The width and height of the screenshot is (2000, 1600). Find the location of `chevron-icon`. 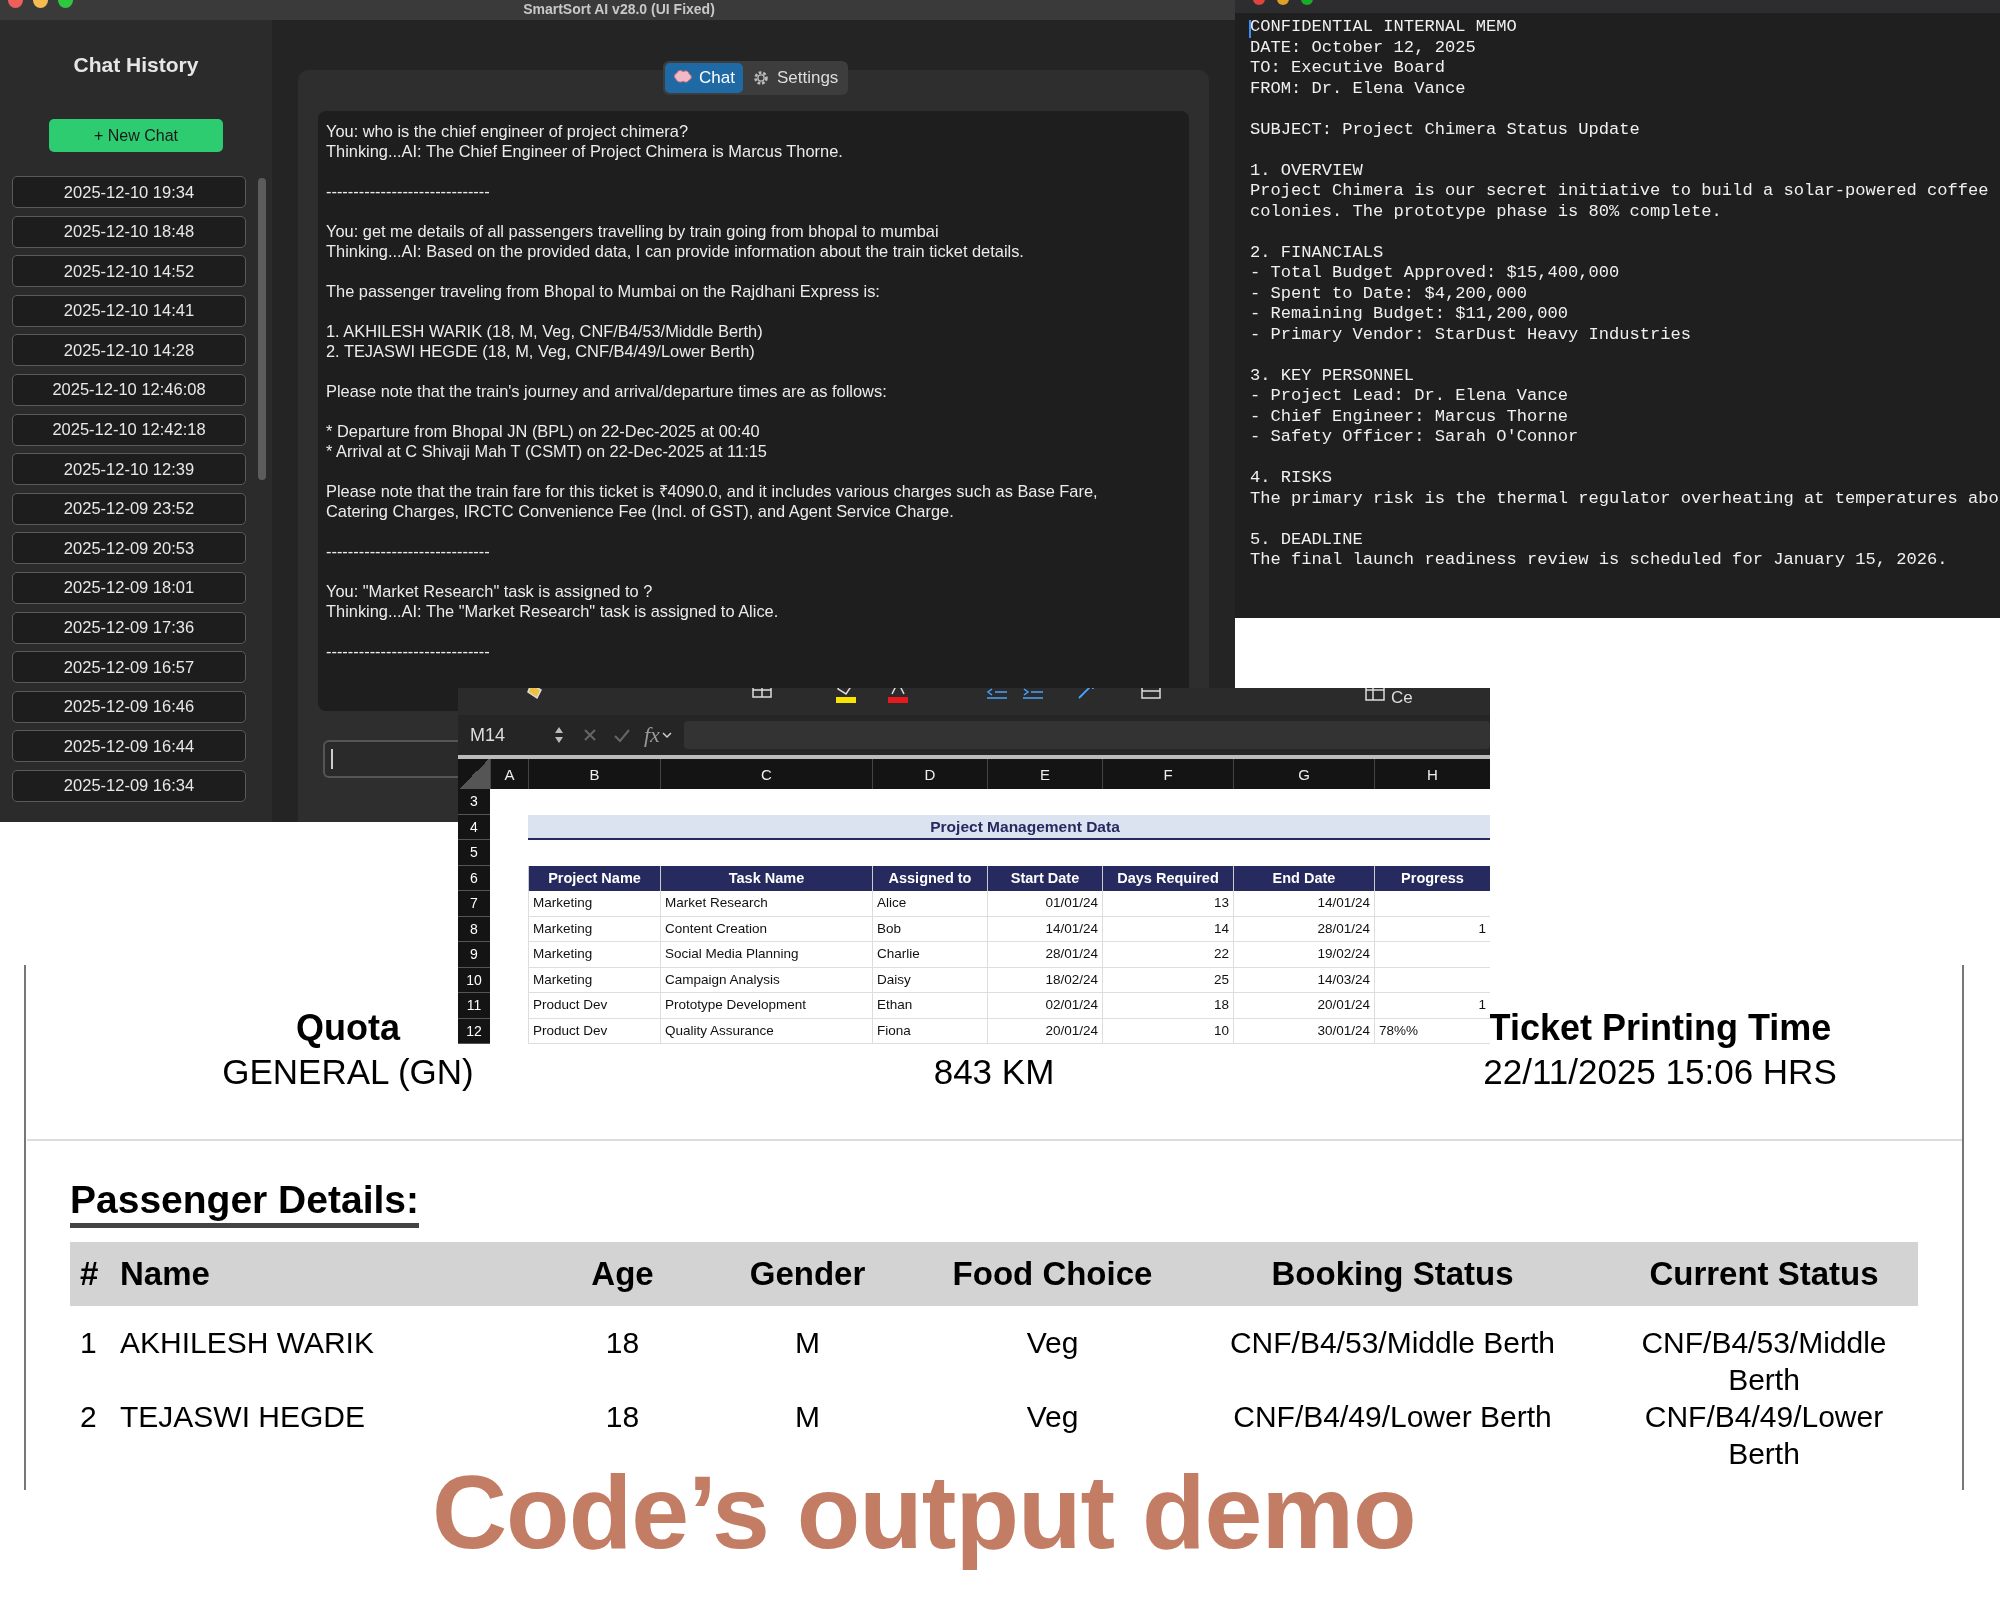

chevron-icon is located at coordinates (666, 735).